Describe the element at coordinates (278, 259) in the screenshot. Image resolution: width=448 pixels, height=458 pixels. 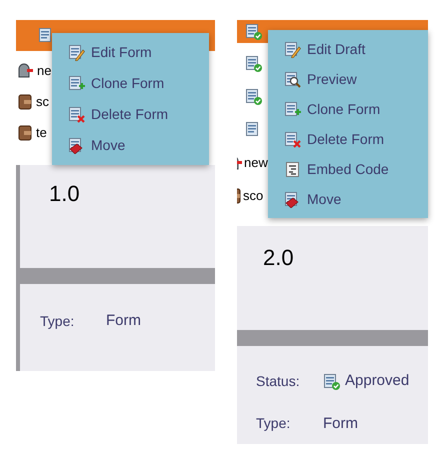
I see `version-title: 2.0` at that location.